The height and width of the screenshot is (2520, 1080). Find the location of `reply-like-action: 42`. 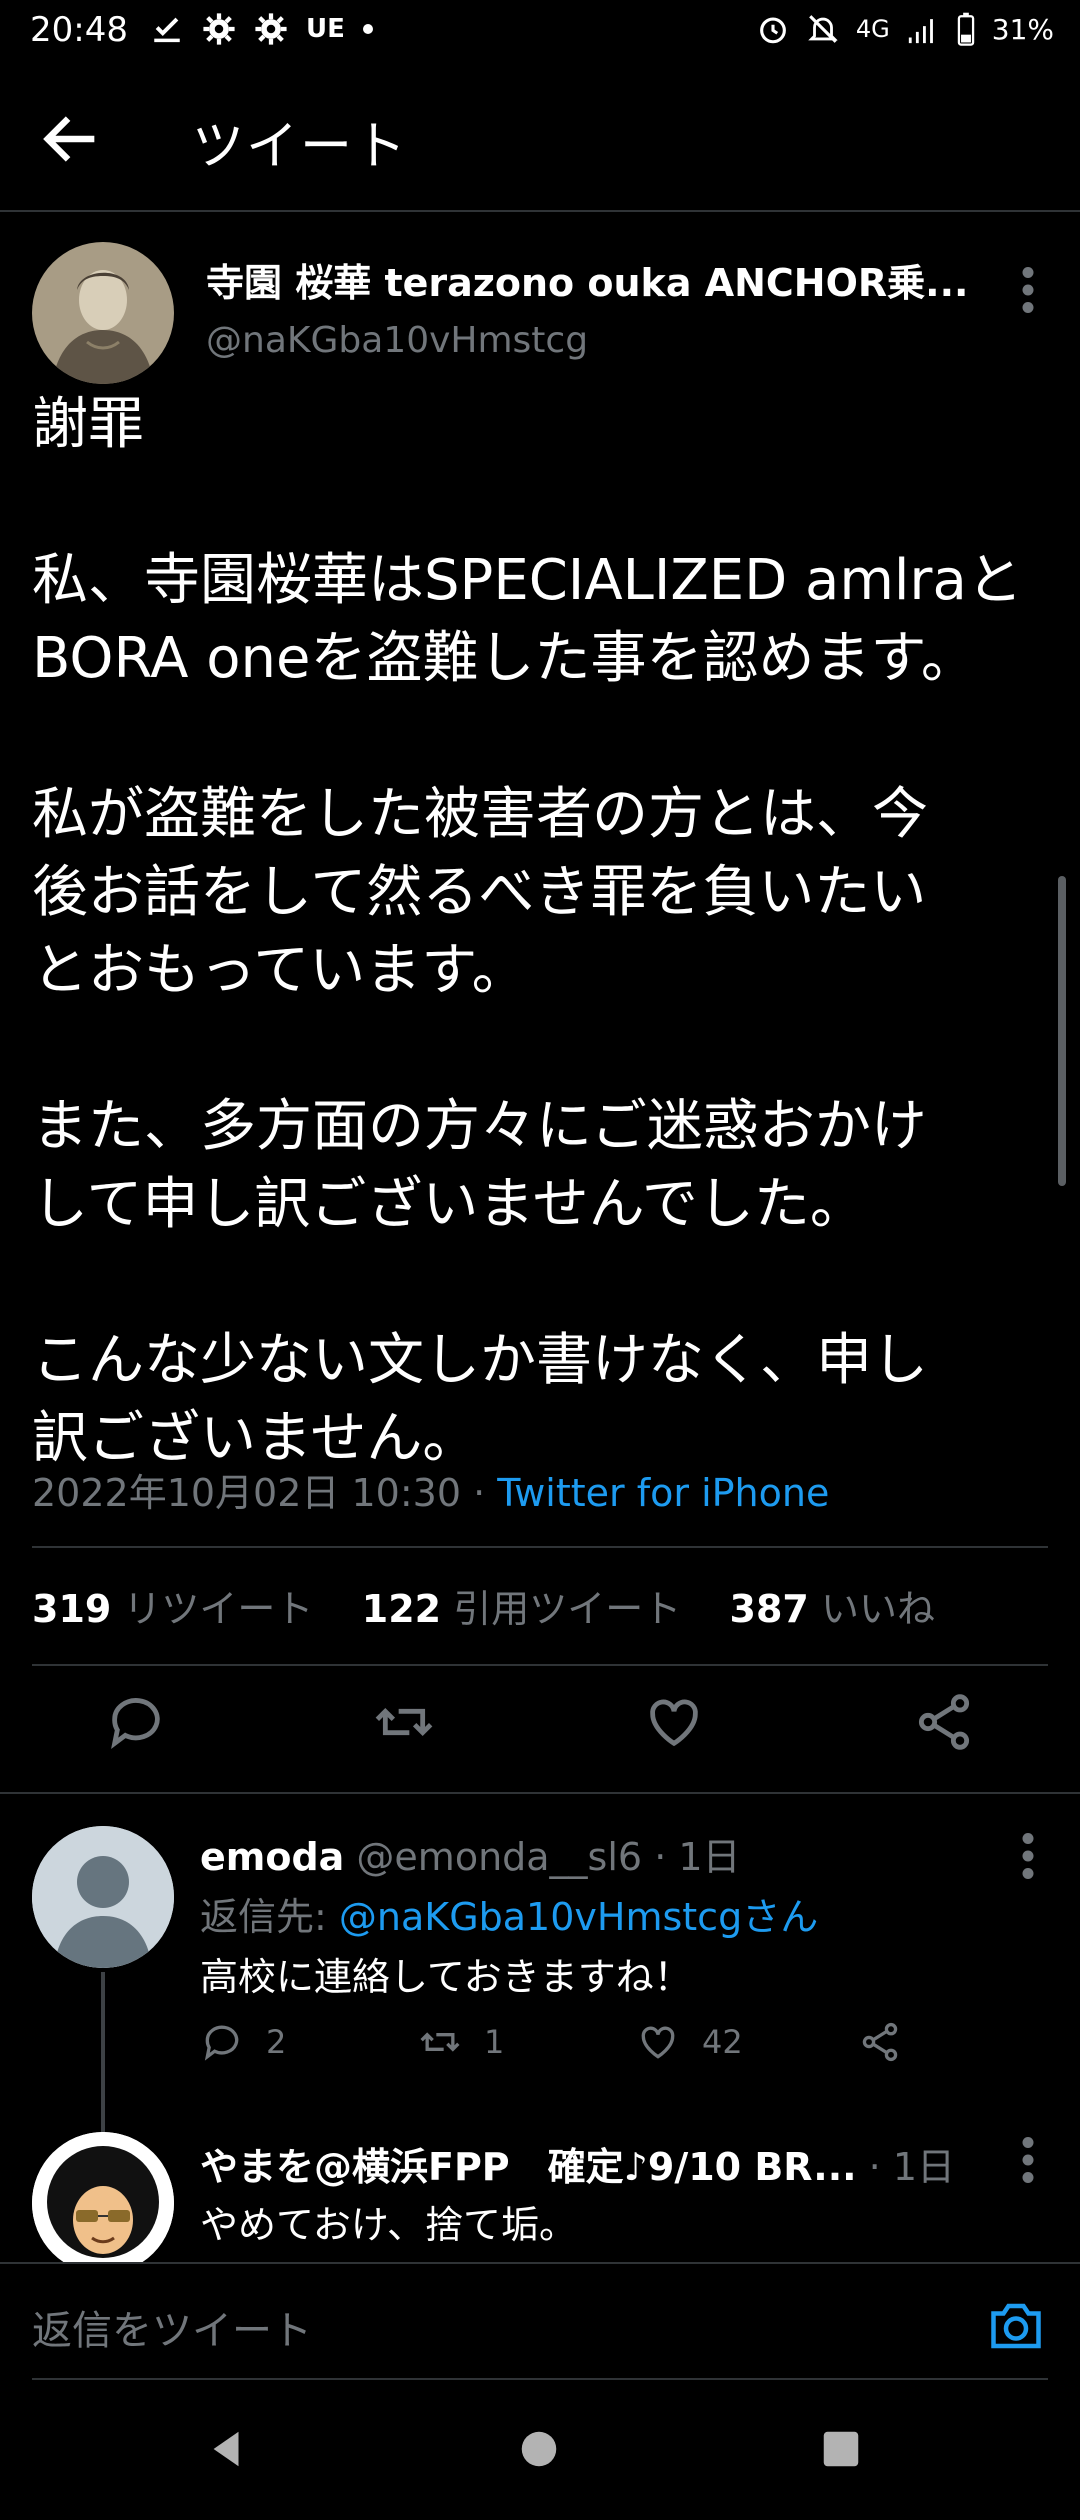

reply-like-action: 42 is located at coordinates (689, 2042).